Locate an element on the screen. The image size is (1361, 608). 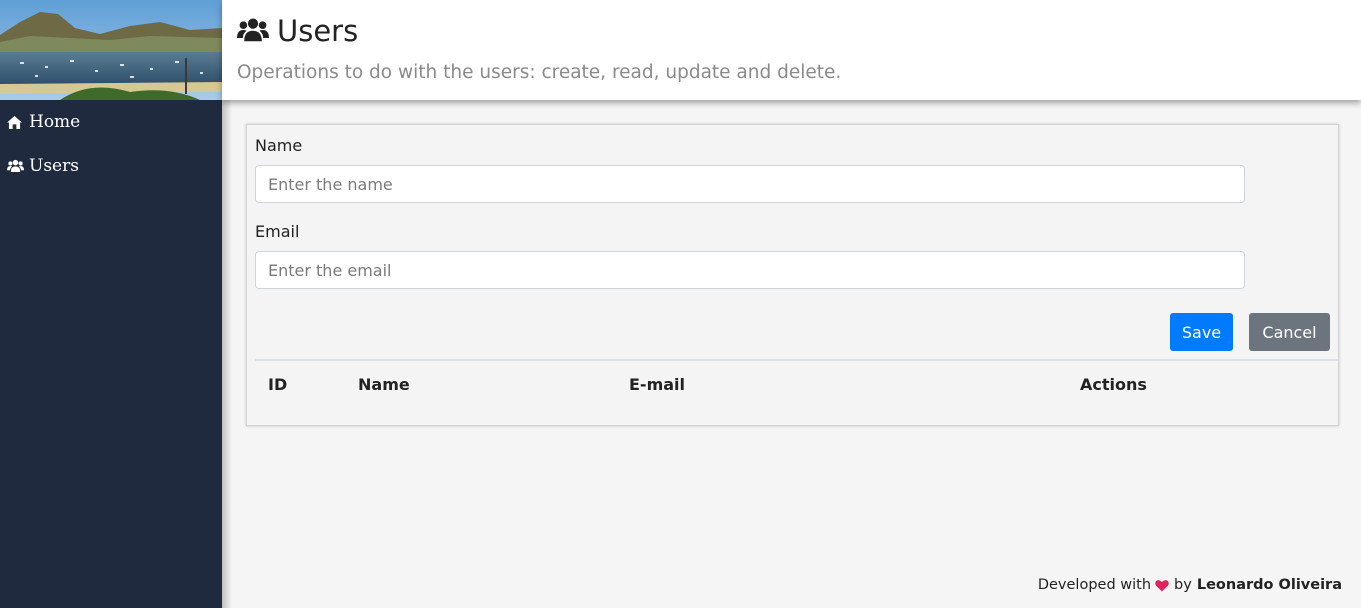
name-input is located at coordinates (750, 184).